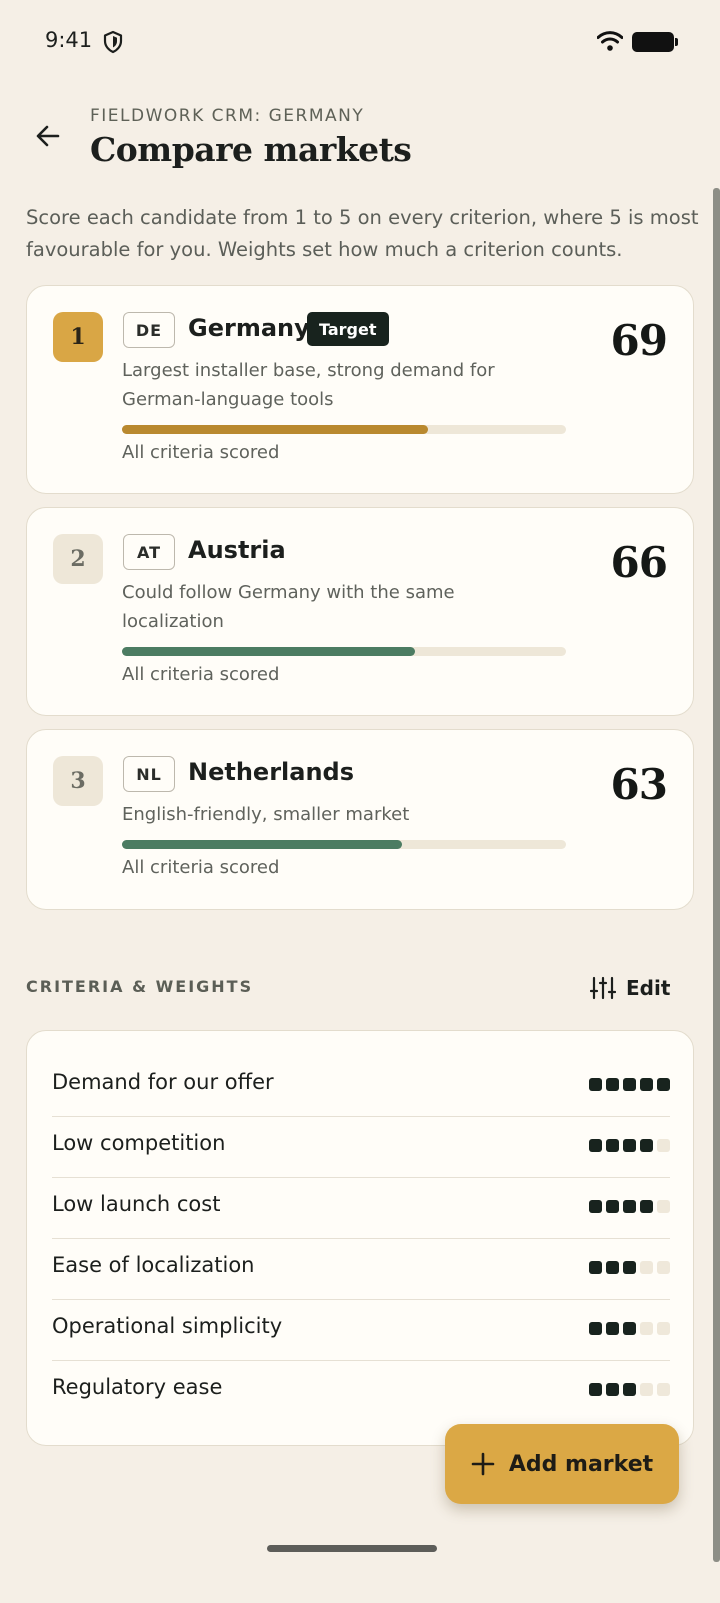 The width and height of the screenshot is (720, 1603). Describe the element at coordinates (149, 774) in the screenshot. I see `country-code: NL` at that location.